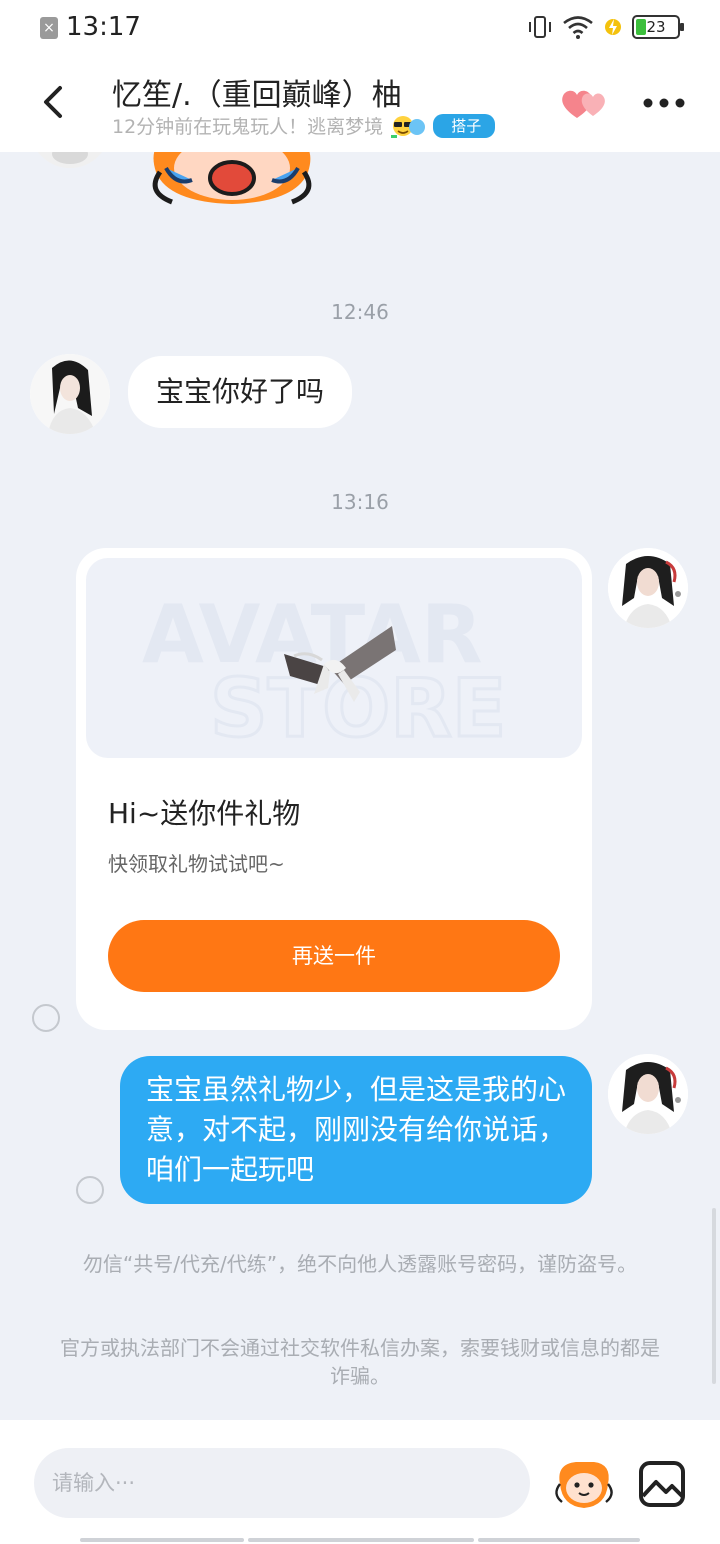 This screenshot has width=720, height=1544. I want to click on avatar-store-watermark: AVATAR STORE, so click(325, 672).